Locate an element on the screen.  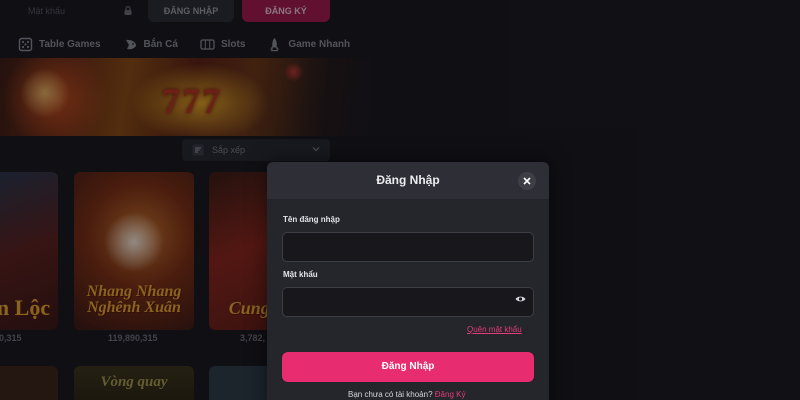
login-submit-button: Đăng Nhập is located at coordinates (408, 367).